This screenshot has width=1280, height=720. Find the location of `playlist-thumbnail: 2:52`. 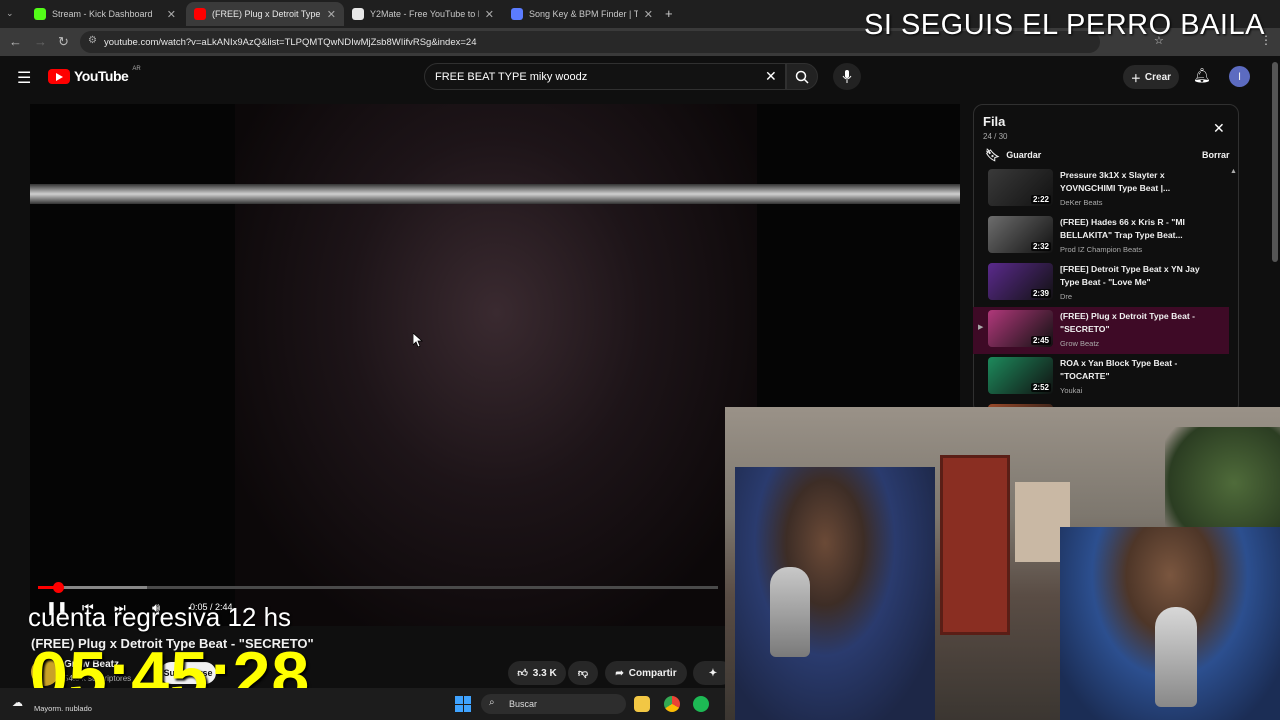

playlist-thumbnail: 2:52 is located at coordinates (1020, 375).